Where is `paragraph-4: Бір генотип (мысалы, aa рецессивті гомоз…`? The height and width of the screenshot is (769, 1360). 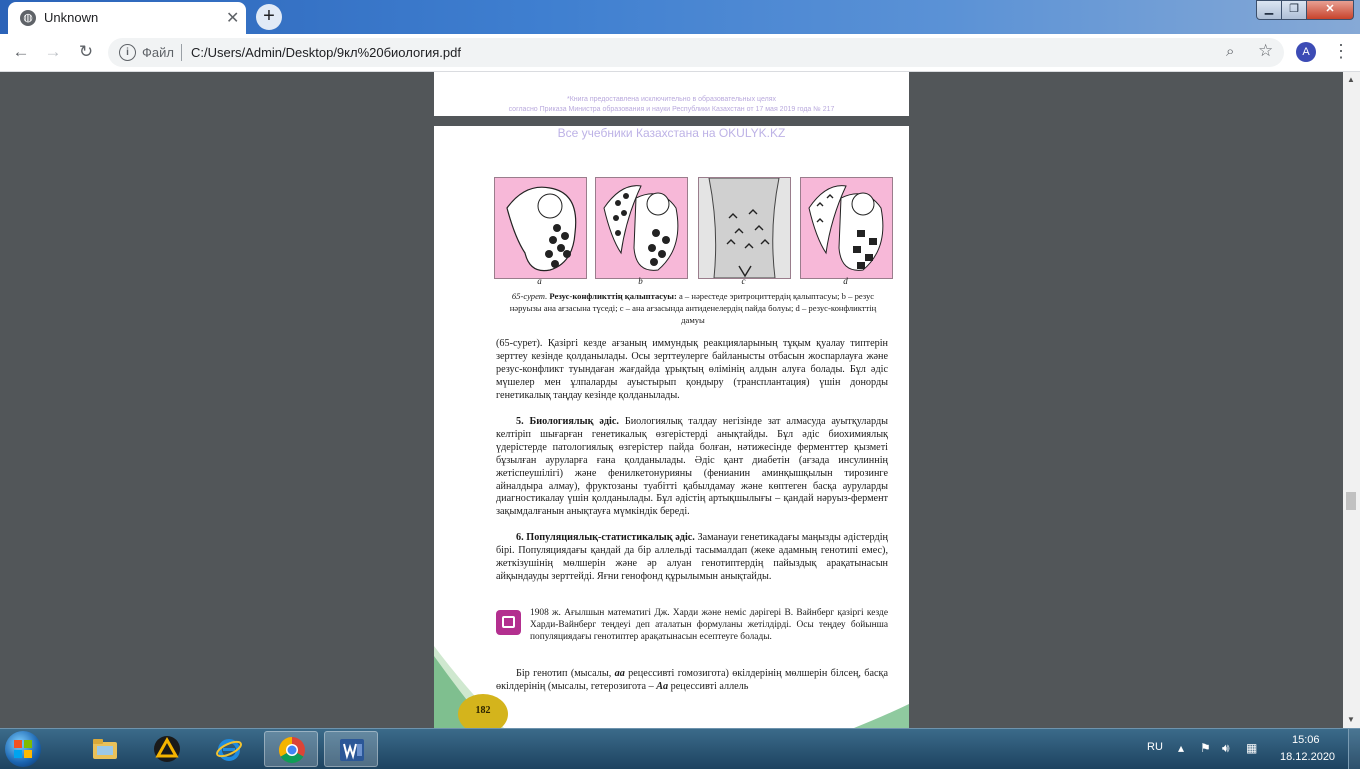 paragraph-4: Бір генотип (мысалы, aa рецессивті гомоз… is located at coordinates (692, 681).